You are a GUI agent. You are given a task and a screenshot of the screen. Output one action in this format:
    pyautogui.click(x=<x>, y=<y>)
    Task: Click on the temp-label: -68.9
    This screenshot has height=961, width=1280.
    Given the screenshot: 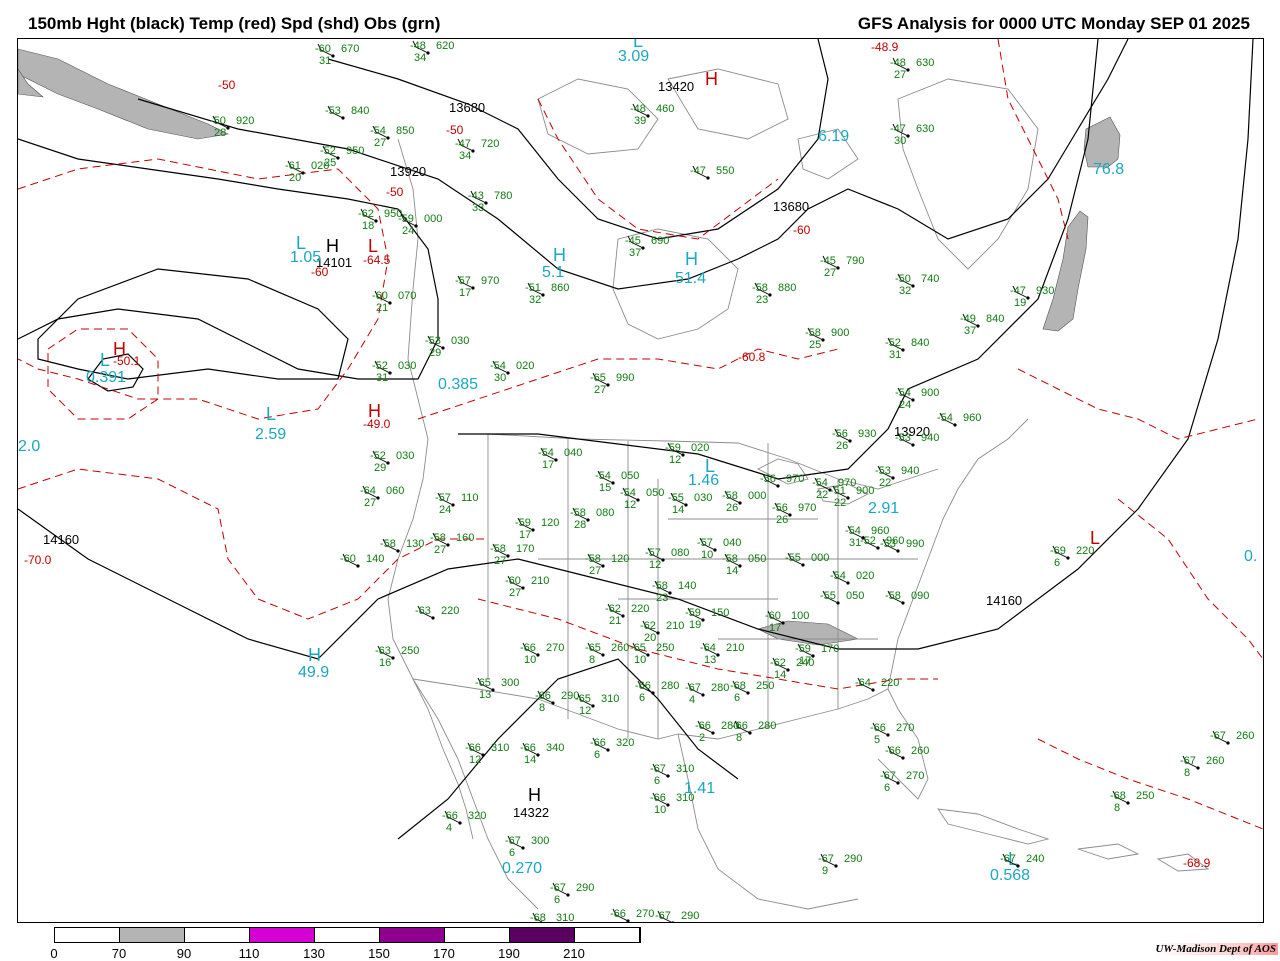 What is the action you would take?
    pyautogui.click(x=1197, y=863)
    